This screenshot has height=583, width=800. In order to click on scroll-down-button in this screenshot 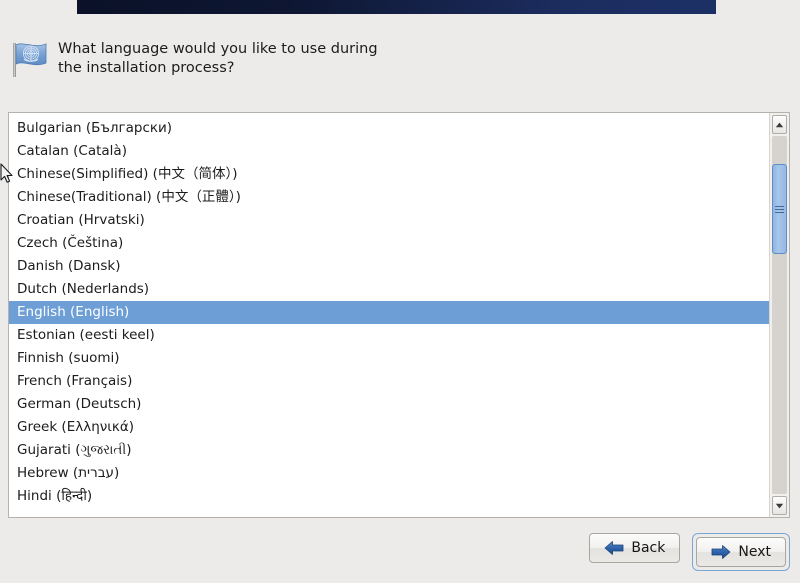, I will do `click(779, 505)`.